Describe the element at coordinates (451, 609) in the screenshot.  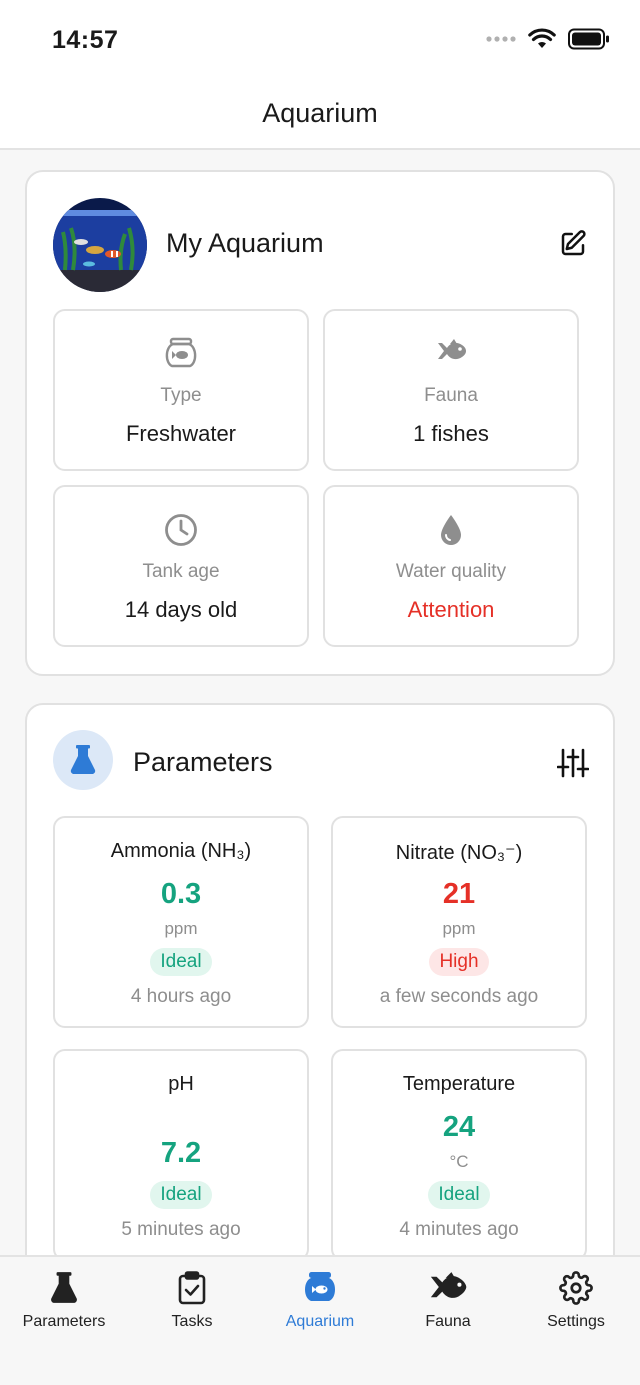
I see `info-value: Attention` at that location.